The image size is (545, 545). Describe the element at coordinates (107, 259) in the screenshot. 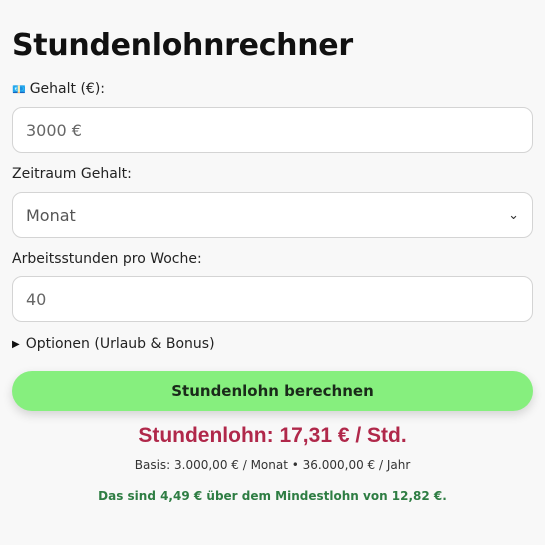

I see `hours-label: Arbeitsstunden pro Woche:` at that location.